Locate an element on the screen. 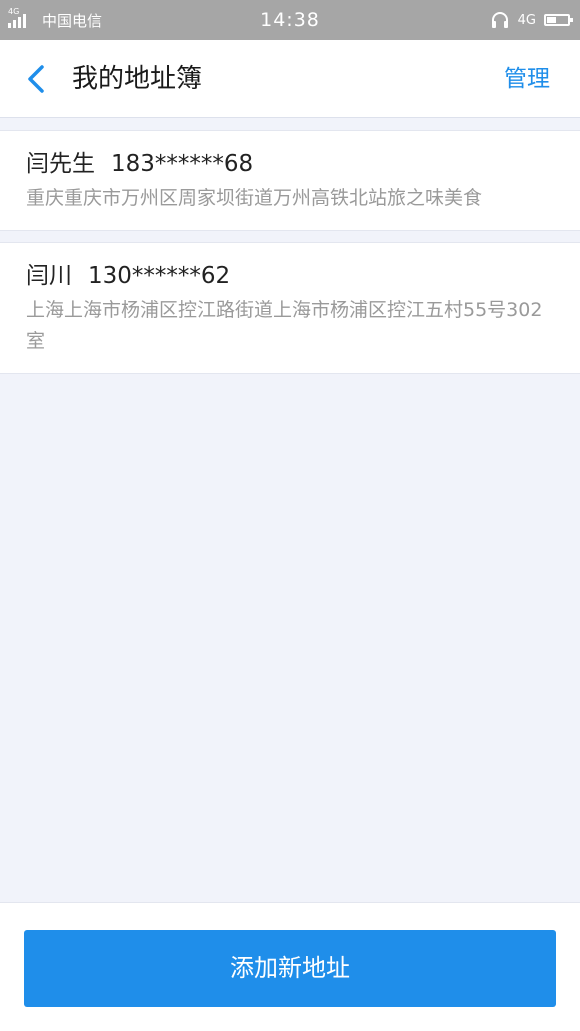 The width and height of the screenshot is (580, 1031). header-bar: 我的地址簿 管理 is located at coordinates (290, 79).